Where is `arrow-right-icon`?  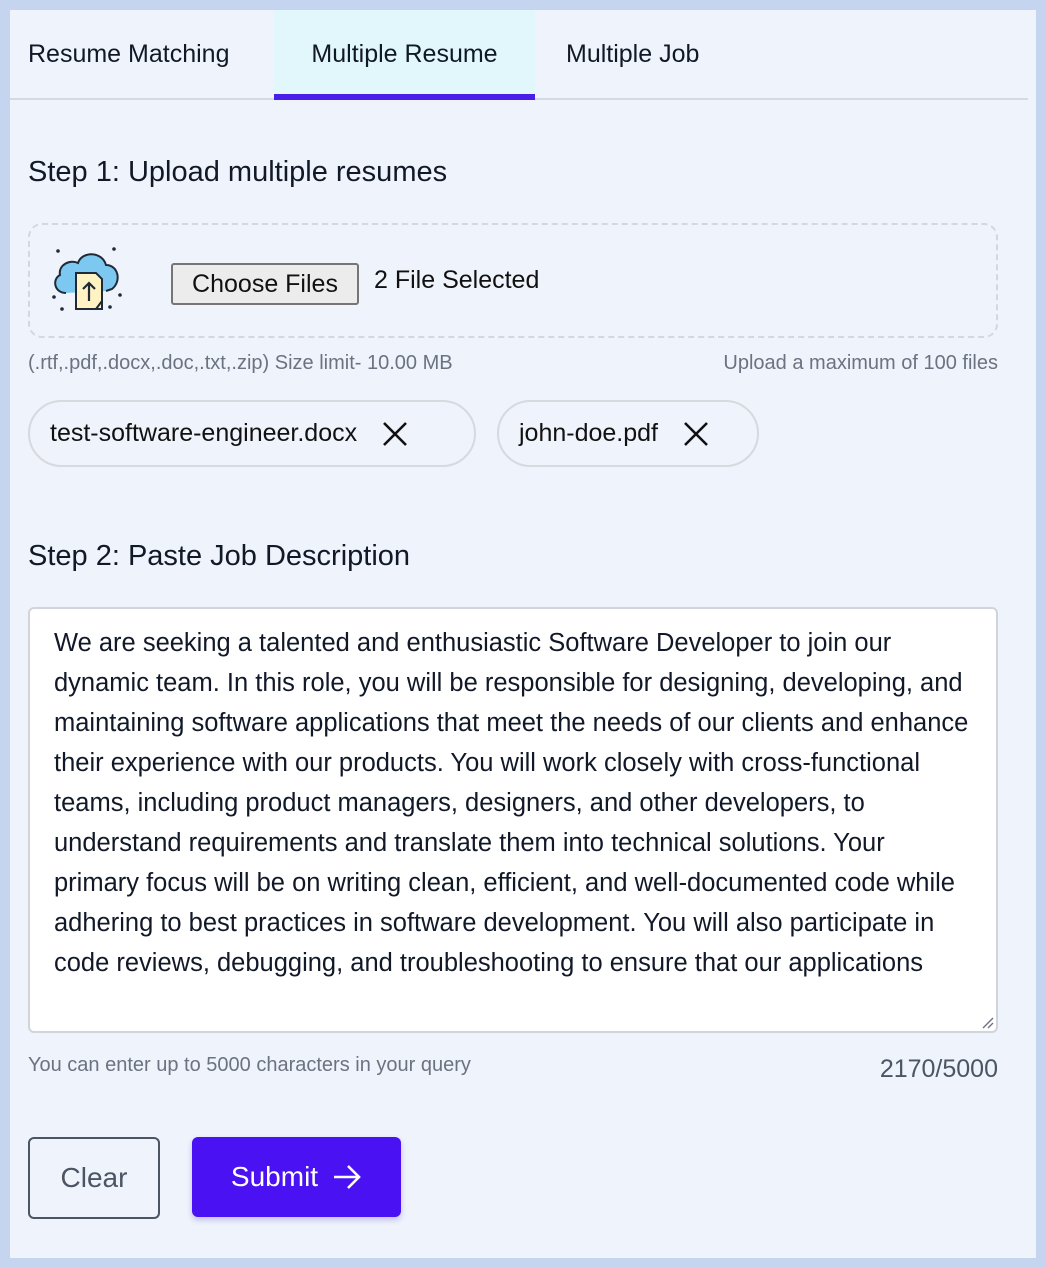 arrow-right-icon is located at coordinates (347, 1177).